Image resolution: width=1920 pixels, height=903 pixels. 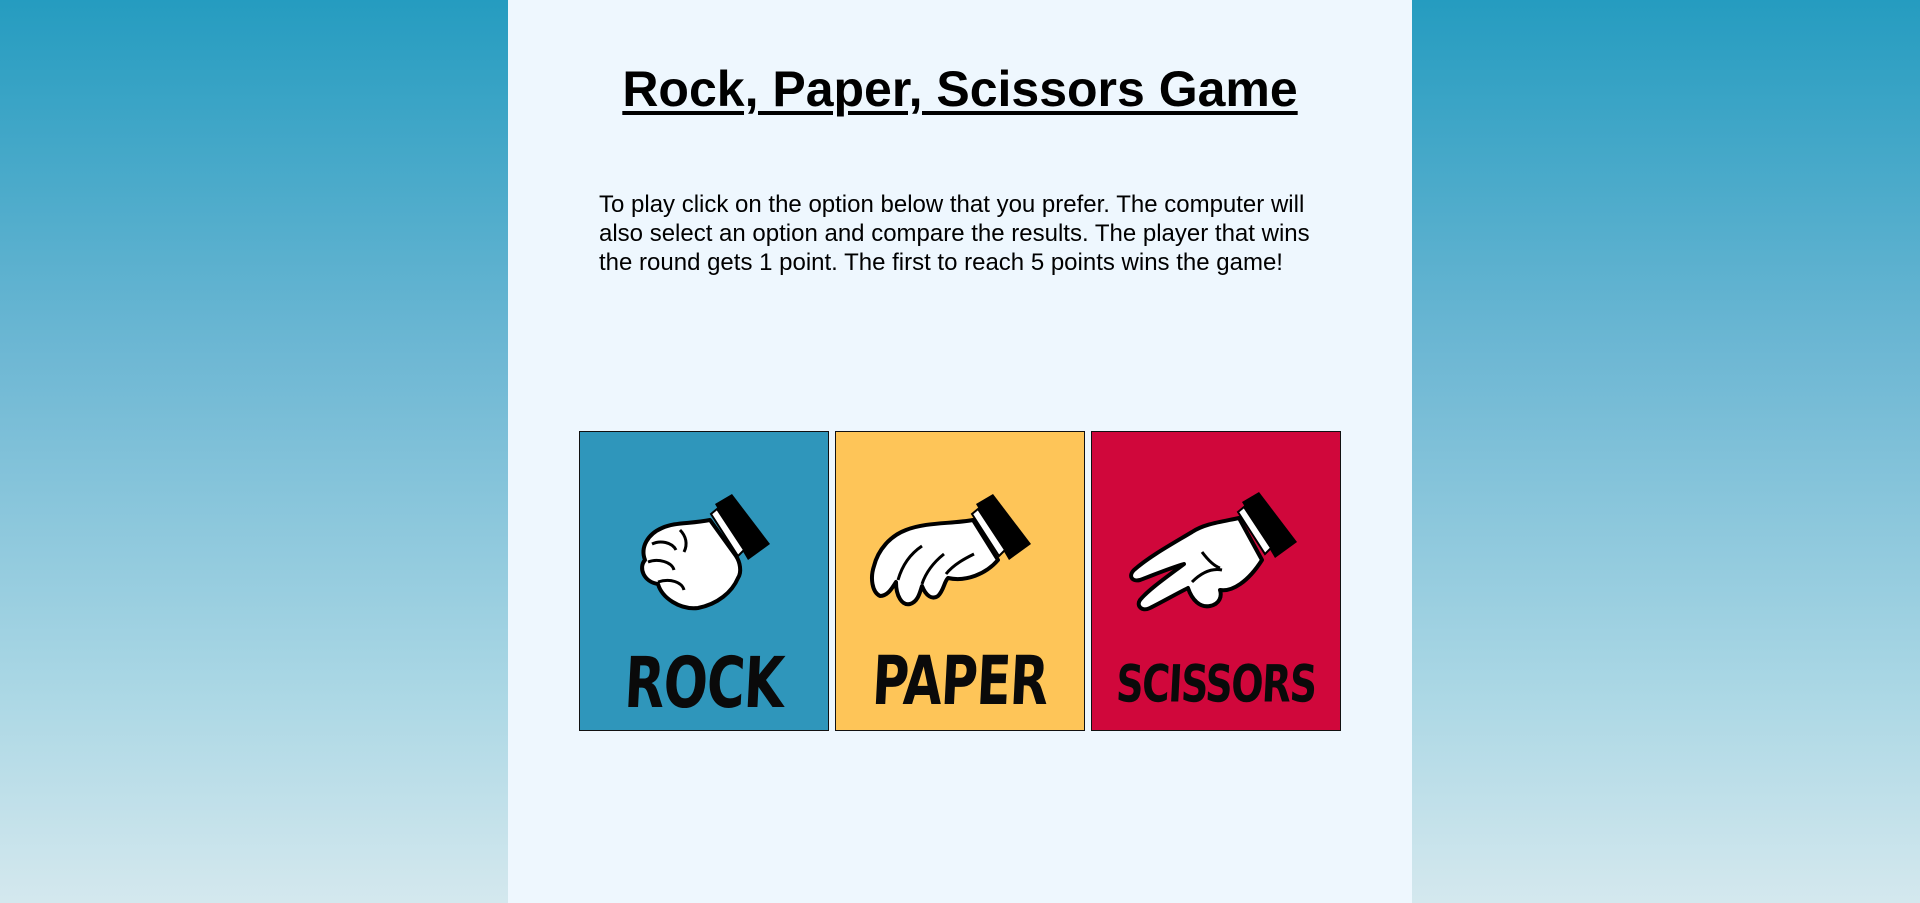 I want to click on page-title: Rock, Paper, Scissors Game, so click(x=960, y=89).